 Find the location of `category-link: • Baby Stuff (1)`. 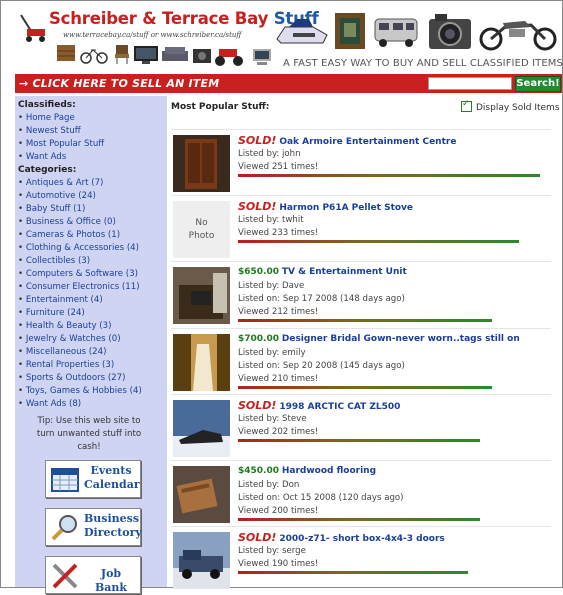

category-link: • Baby Stuff (1) is located at coordinates (51, 209).